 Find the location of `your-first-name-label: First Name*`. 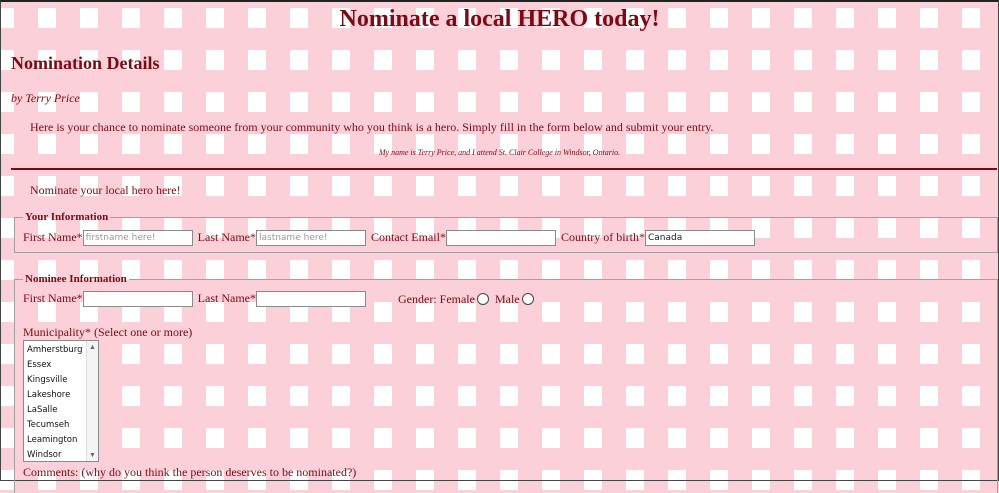

your-first-name-label: First Name* is located at coordinates (53, 237).